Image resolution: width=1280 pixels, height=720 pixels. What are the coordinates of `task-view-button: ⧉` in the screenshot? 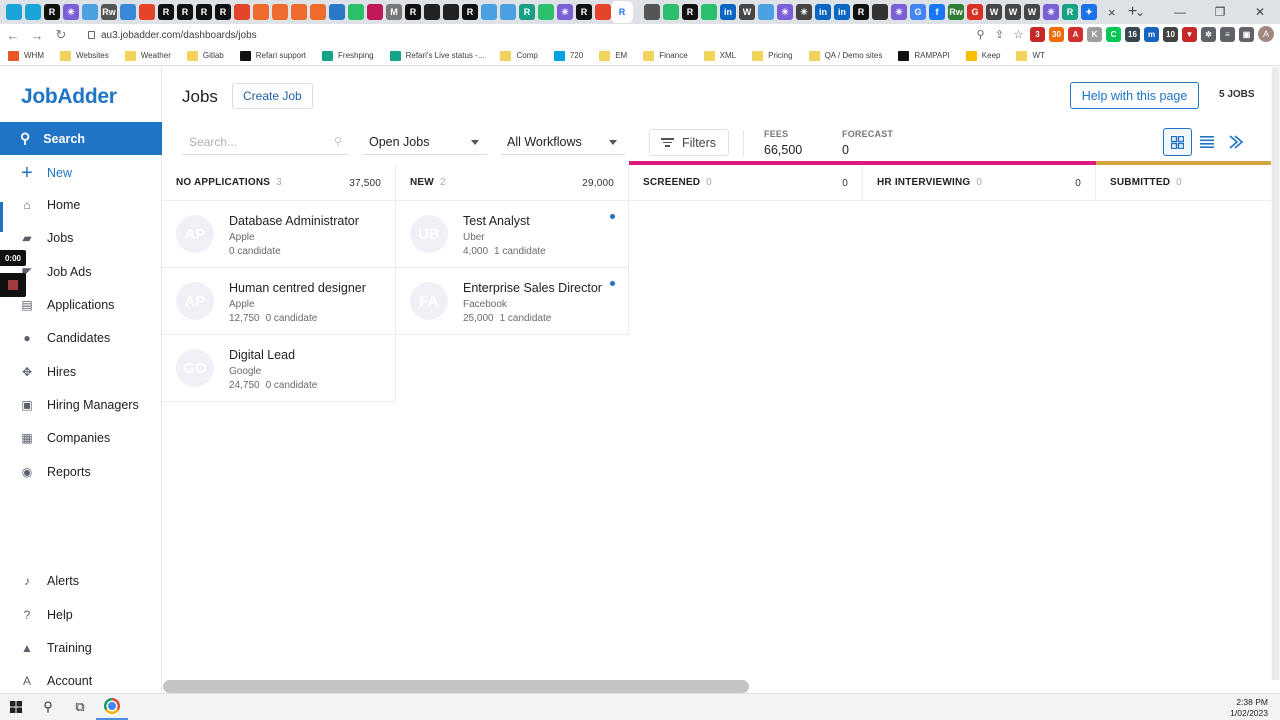 It's located at (80, 707).